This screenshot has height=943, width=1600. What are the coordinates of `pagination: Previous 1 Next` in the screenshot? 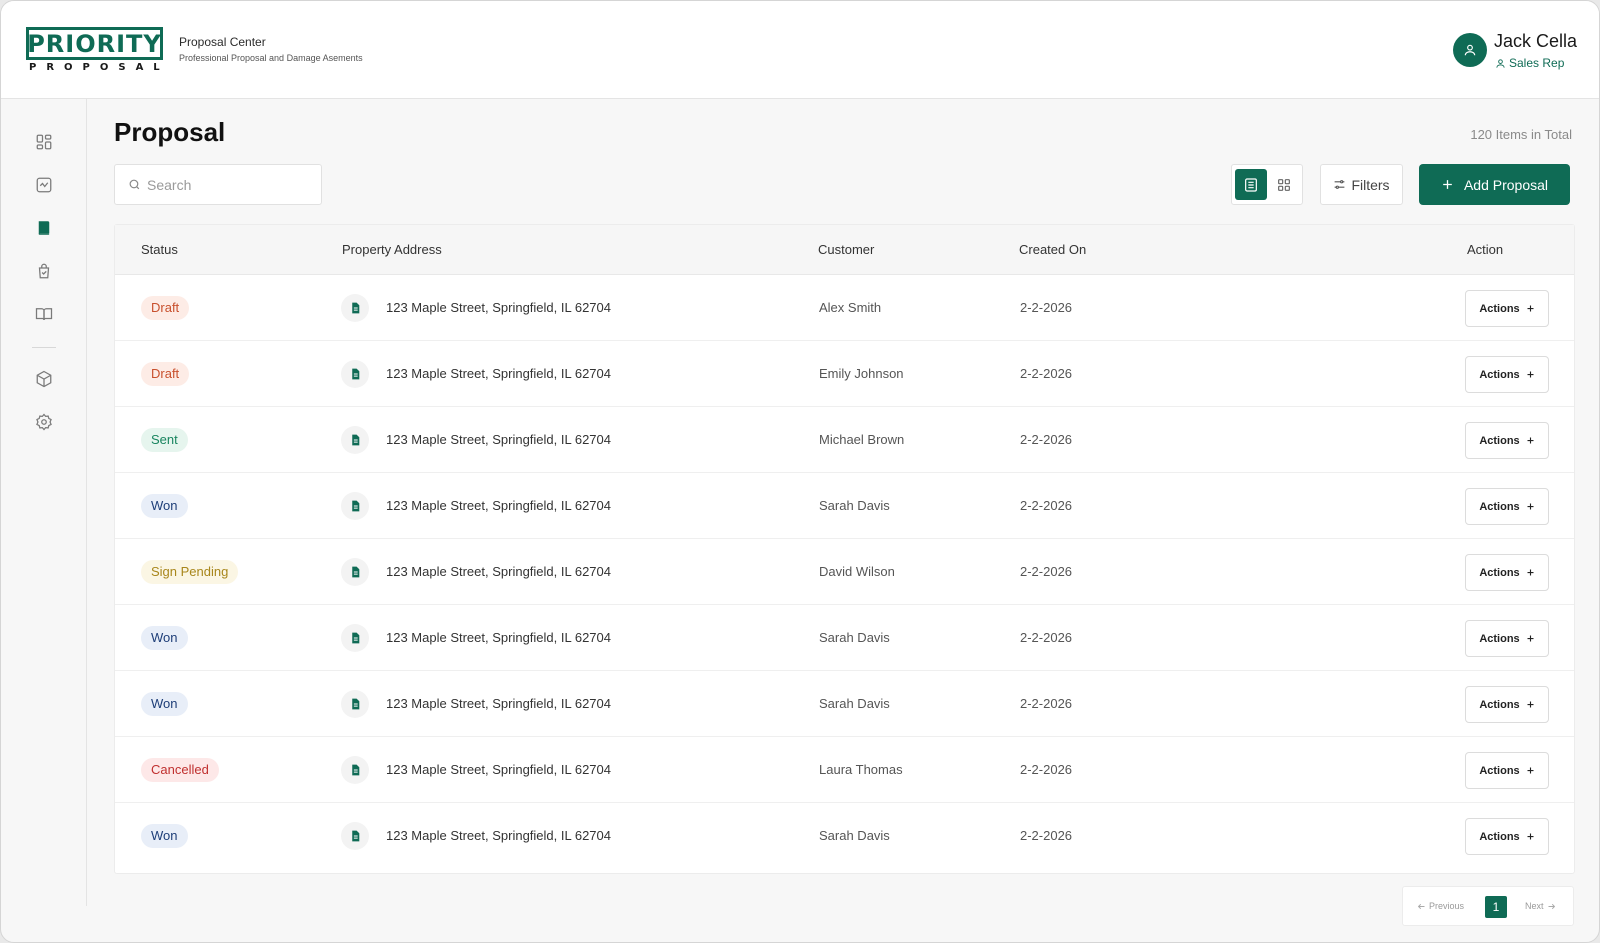 It's located at (1488, 906).